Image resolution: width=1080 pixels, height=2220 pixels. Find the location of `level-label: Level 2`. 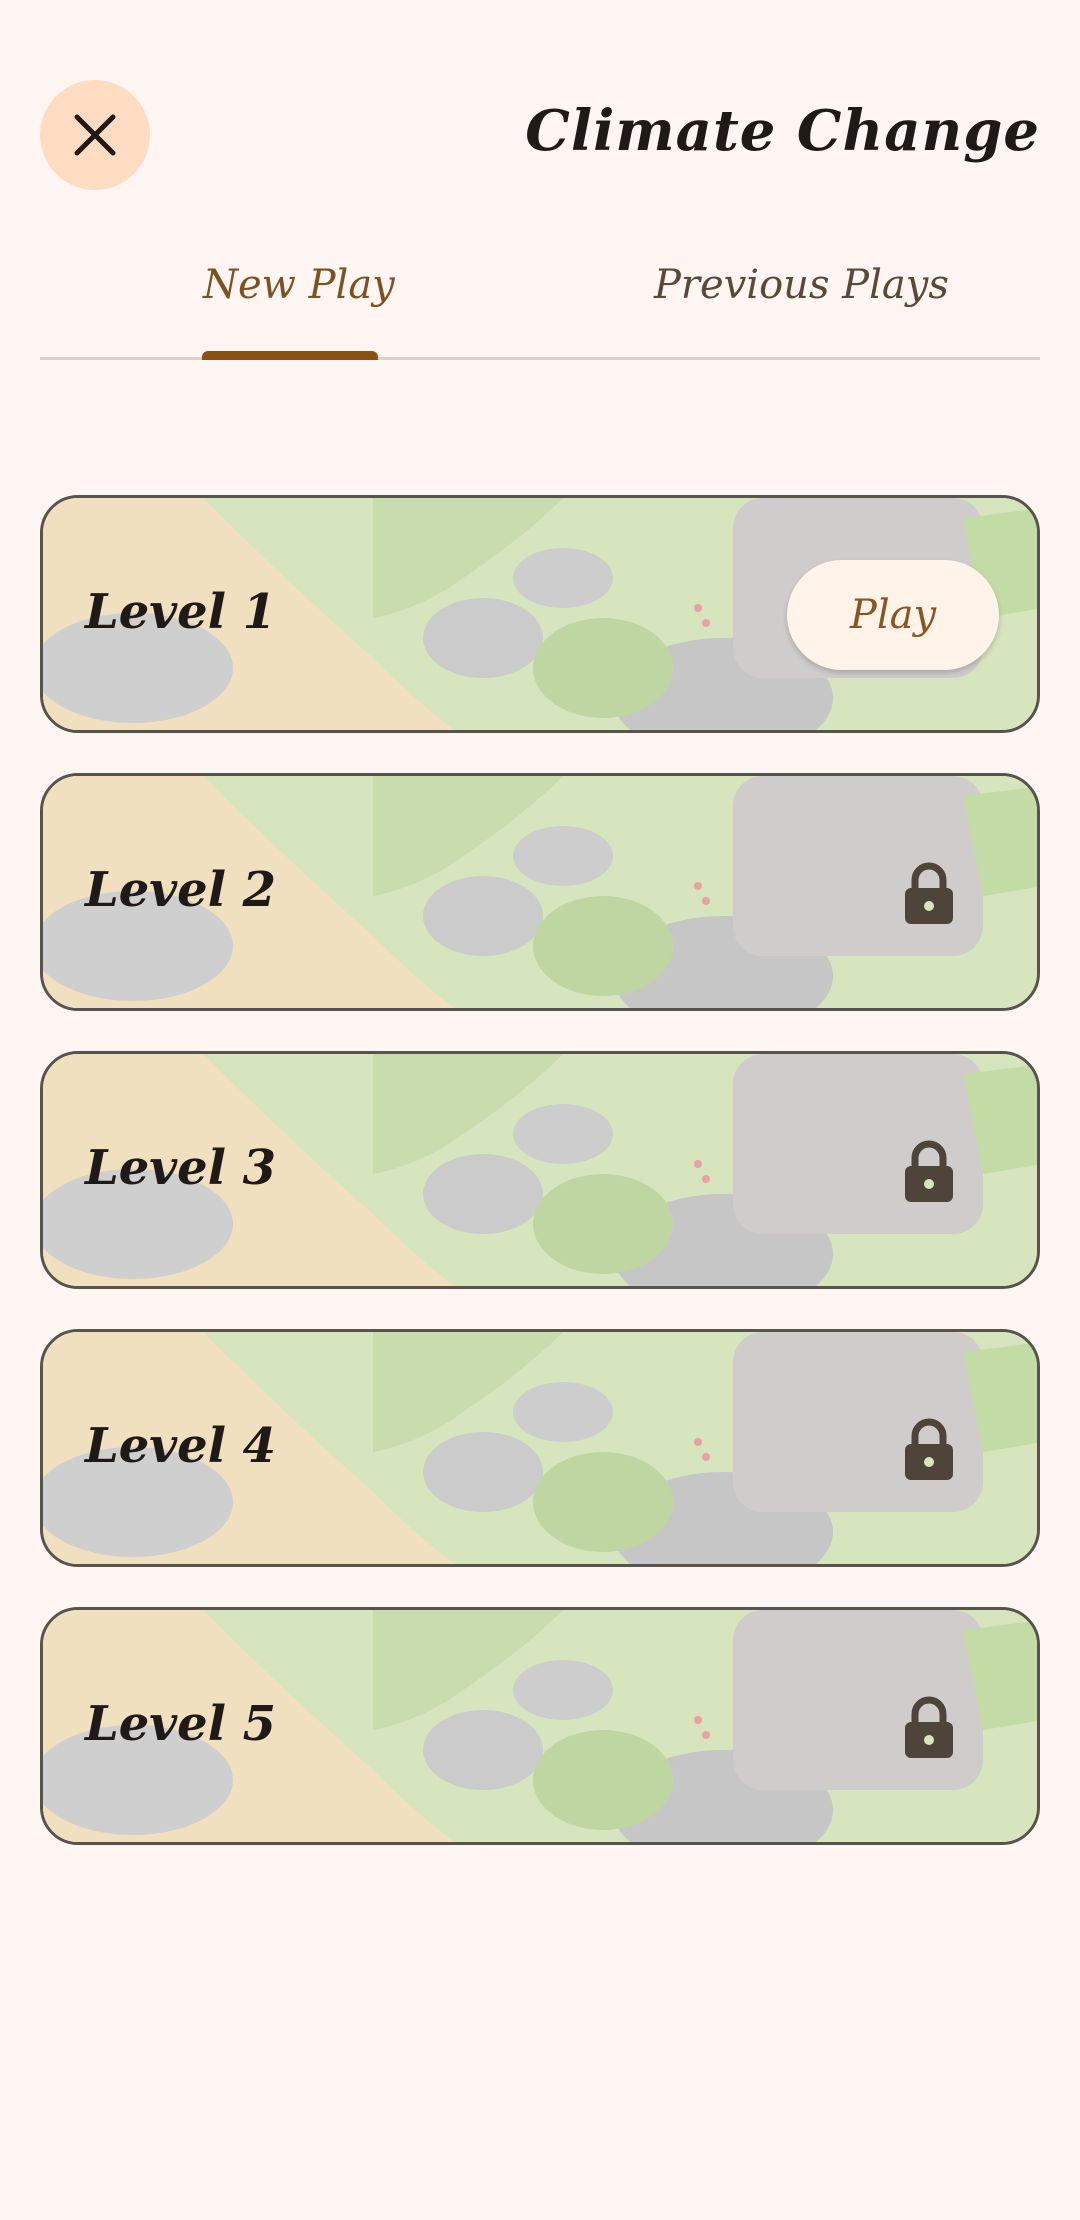

level-label: Level 2 is located at coordinates (181, 890).